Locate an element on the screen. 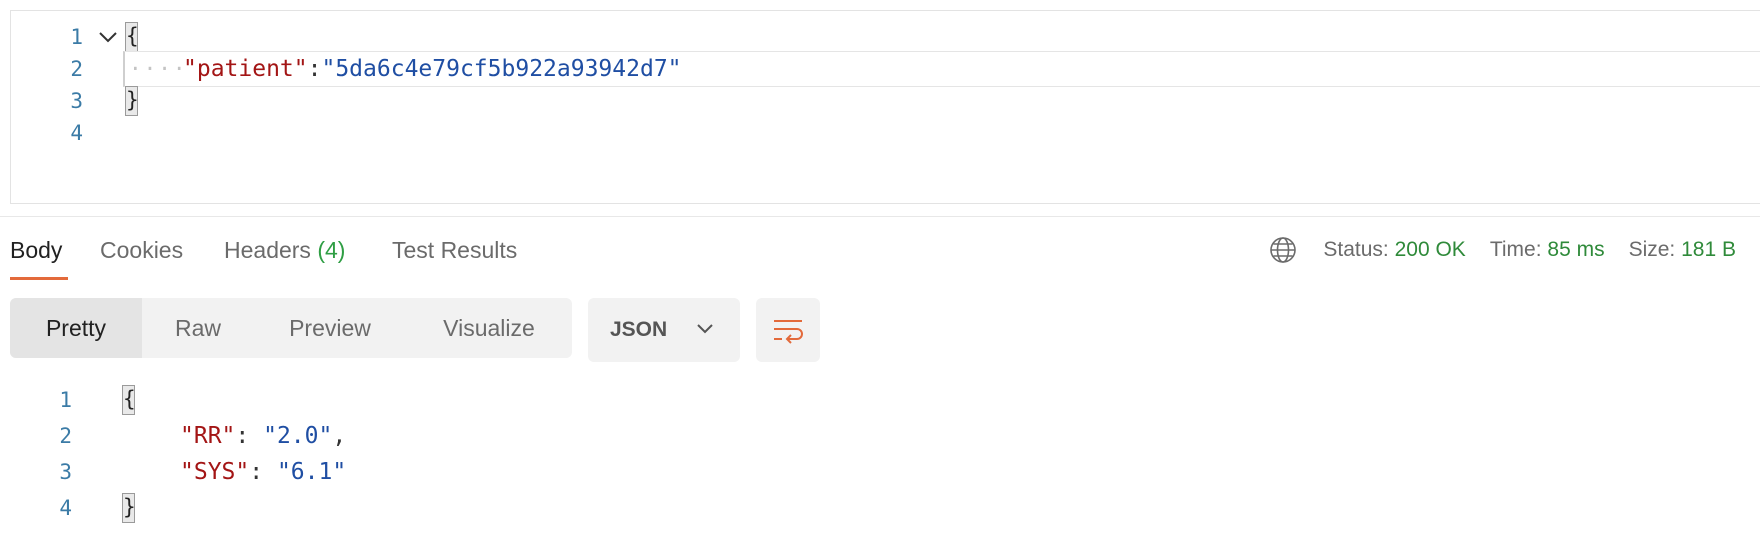 The height and width of the screenshot is (560, 1760). tab-test-results-label: Test Results is located at coordinates (455, 250).